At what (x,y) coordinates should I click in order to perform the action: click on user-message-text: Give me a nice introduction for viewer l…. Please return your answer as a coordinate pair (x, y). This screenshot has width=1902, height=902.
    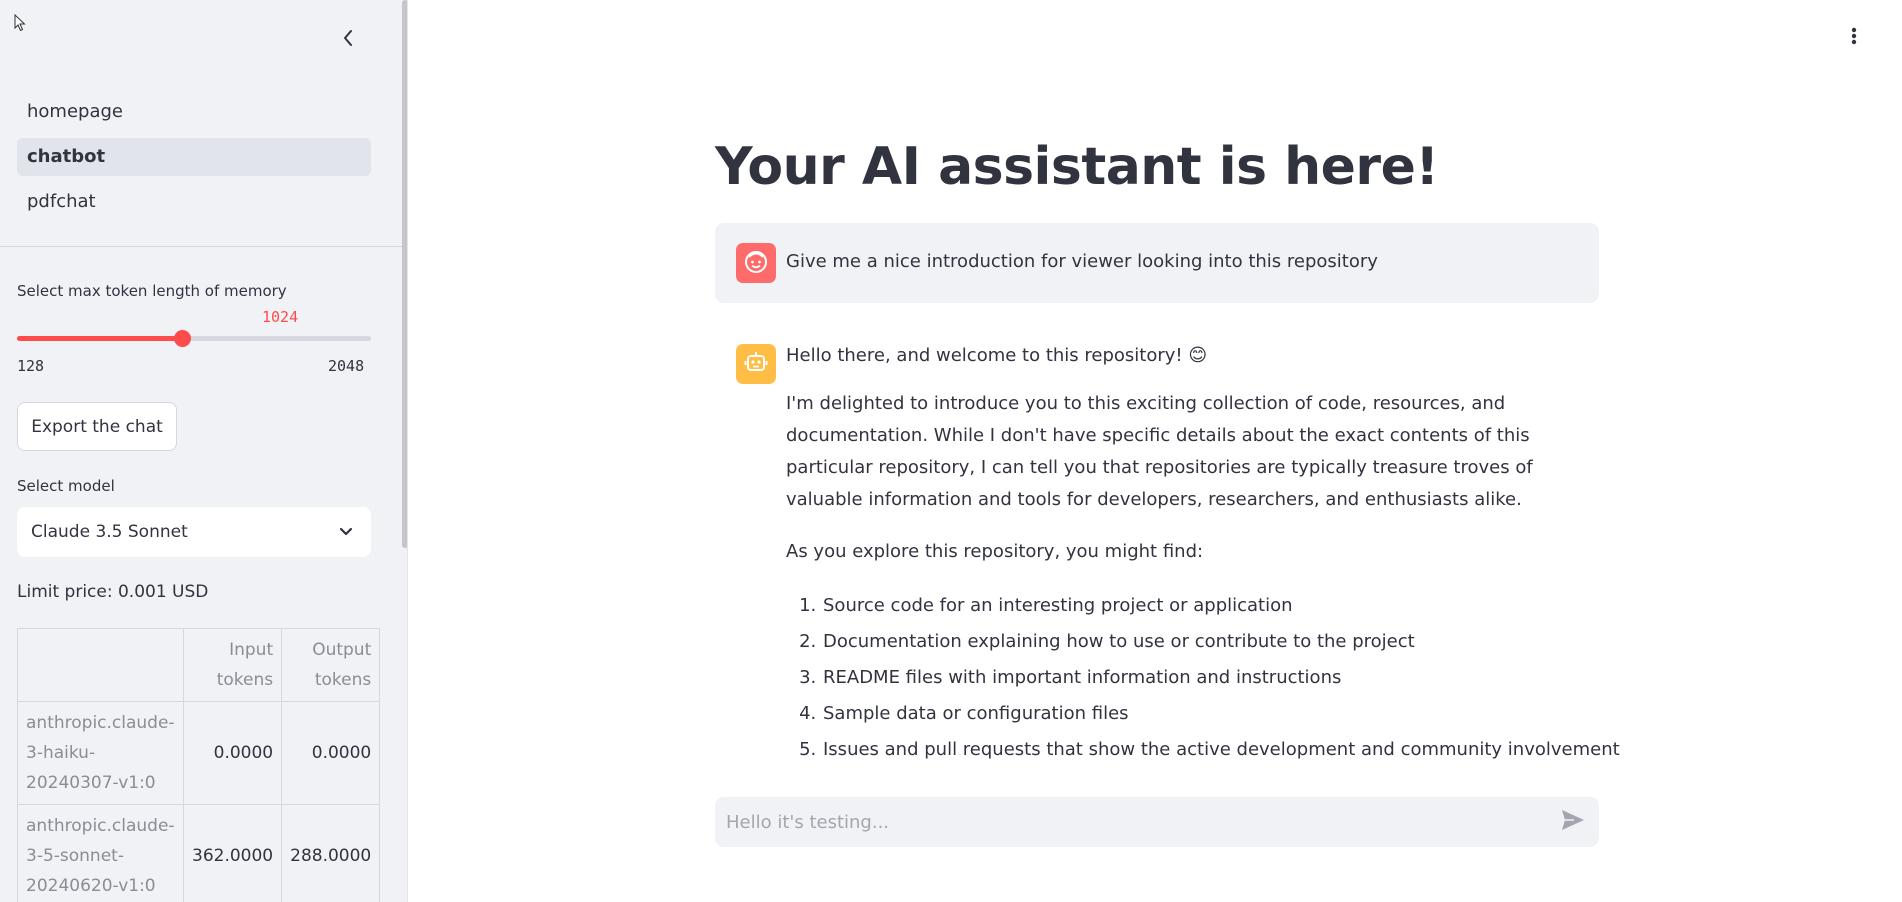
    Looking at the image, I should click on (1082, 261).